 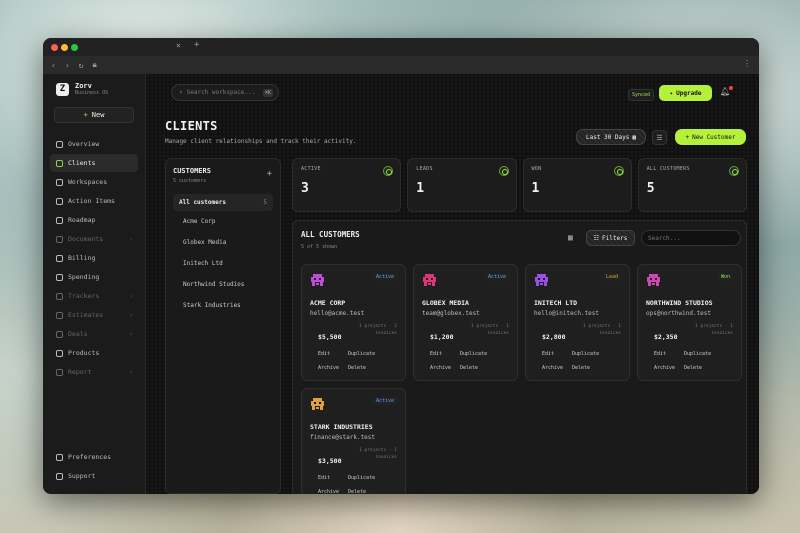 What do you see at coordinates (94, 220) in the screenshot?
I see `sidebar-item-roadmap: Roadmap` at bounding box center [94, 220].